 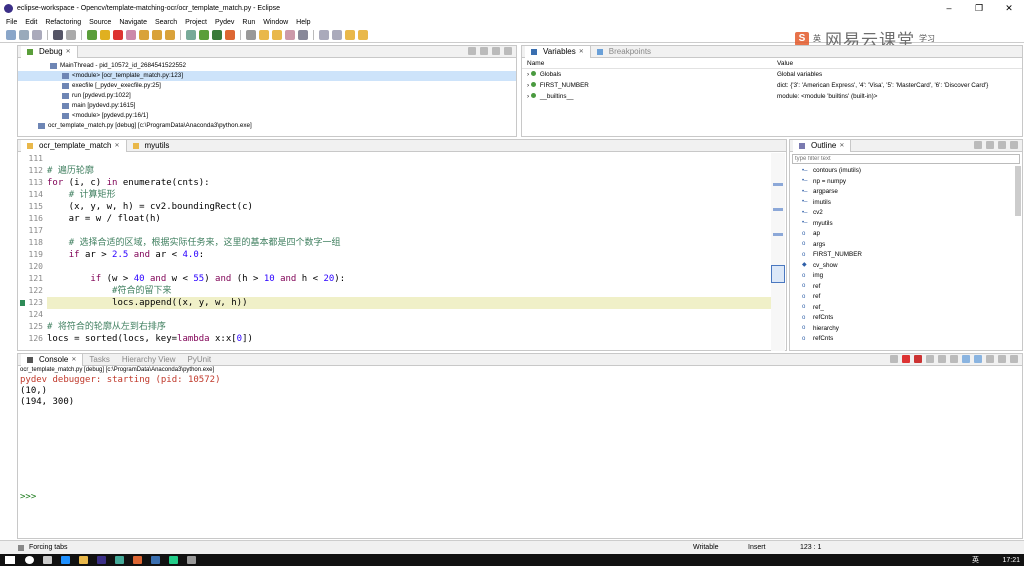 What do you see at coordinates (290, 35) in the screenshot?
I see `pencil-icon` at bounding box center [290, 35].